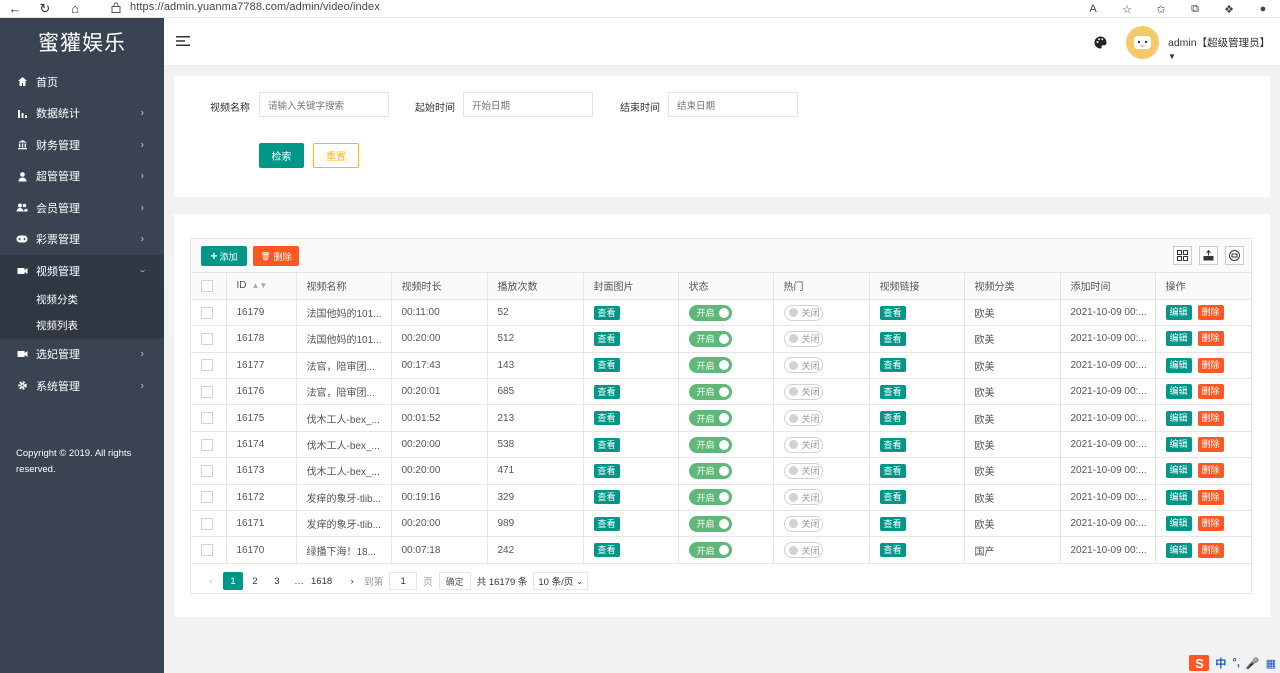 The height and width of the screenshot is (673, 1280). I want to click on sort-icon: ▲▼, so click(260, 285).